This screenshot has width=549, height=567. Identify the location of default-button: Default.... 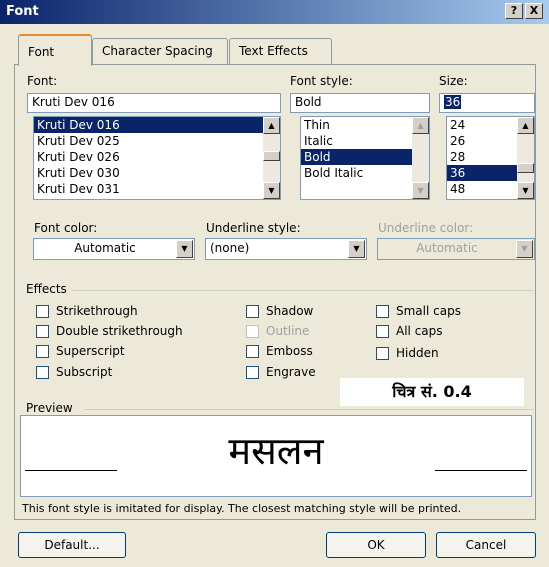
(72, 545).